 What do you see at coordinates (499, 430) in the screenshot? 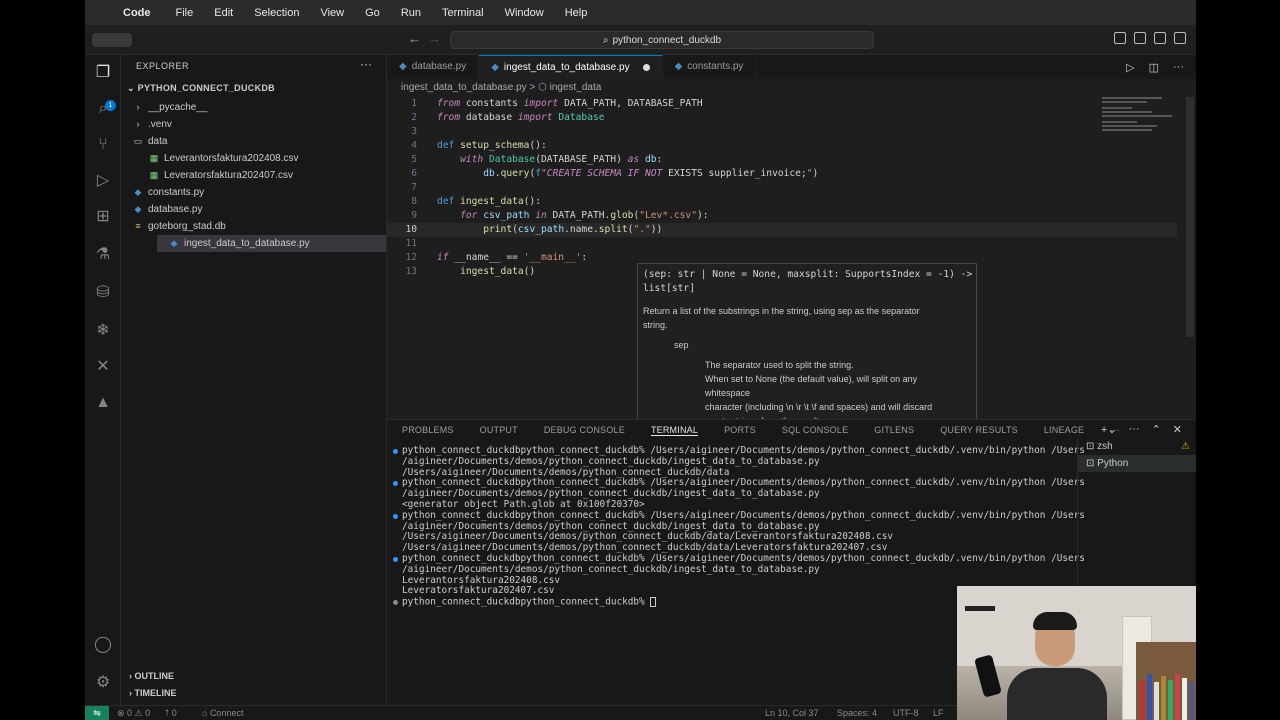
I see `tab-output: OUTPUT` at bounding box center [499, 430].